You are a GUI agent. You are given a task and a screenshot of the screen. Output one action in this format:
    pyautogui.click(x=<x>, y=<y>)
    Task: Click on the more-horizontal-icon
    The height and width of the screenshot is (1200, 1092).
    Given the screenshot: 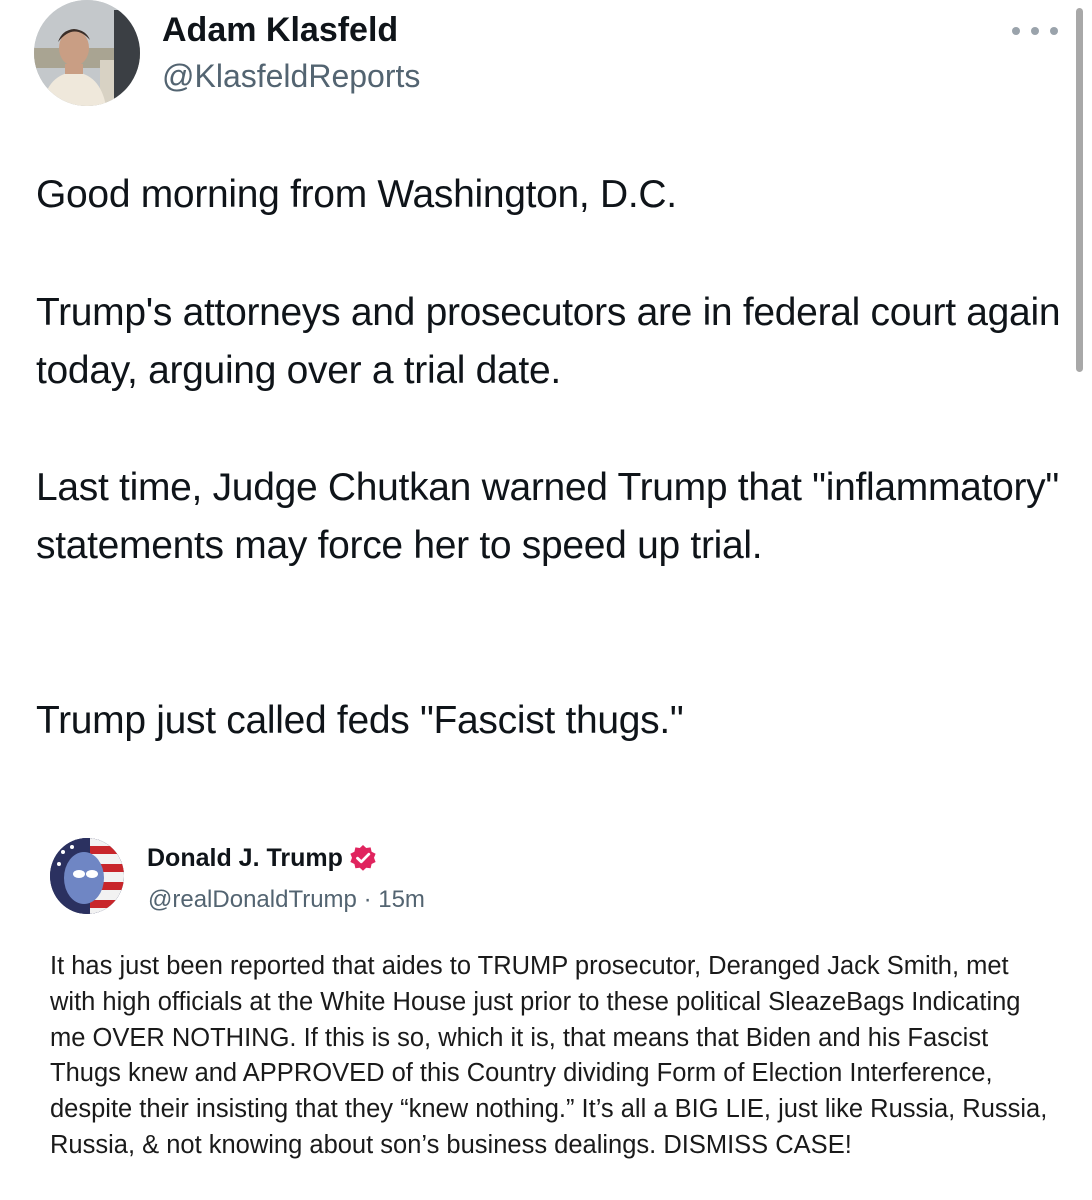 What is the action you would take?
    pyautogui.click(x=1035, y=31)
    